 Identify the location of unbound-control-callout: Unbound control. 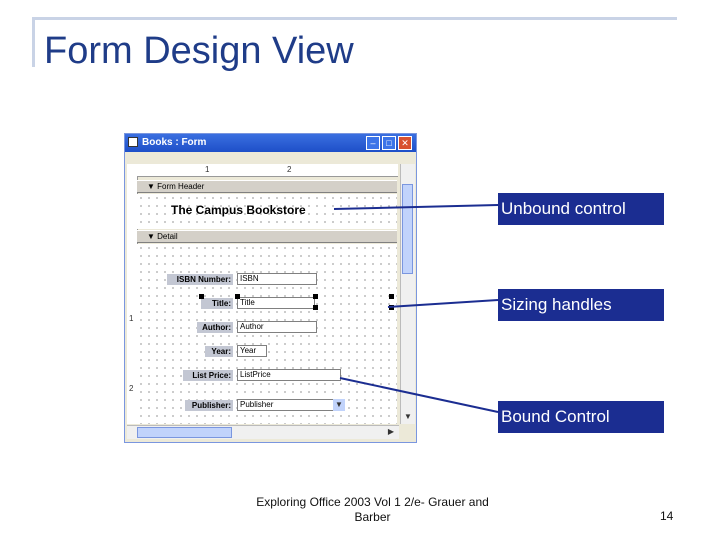
(581, 209).